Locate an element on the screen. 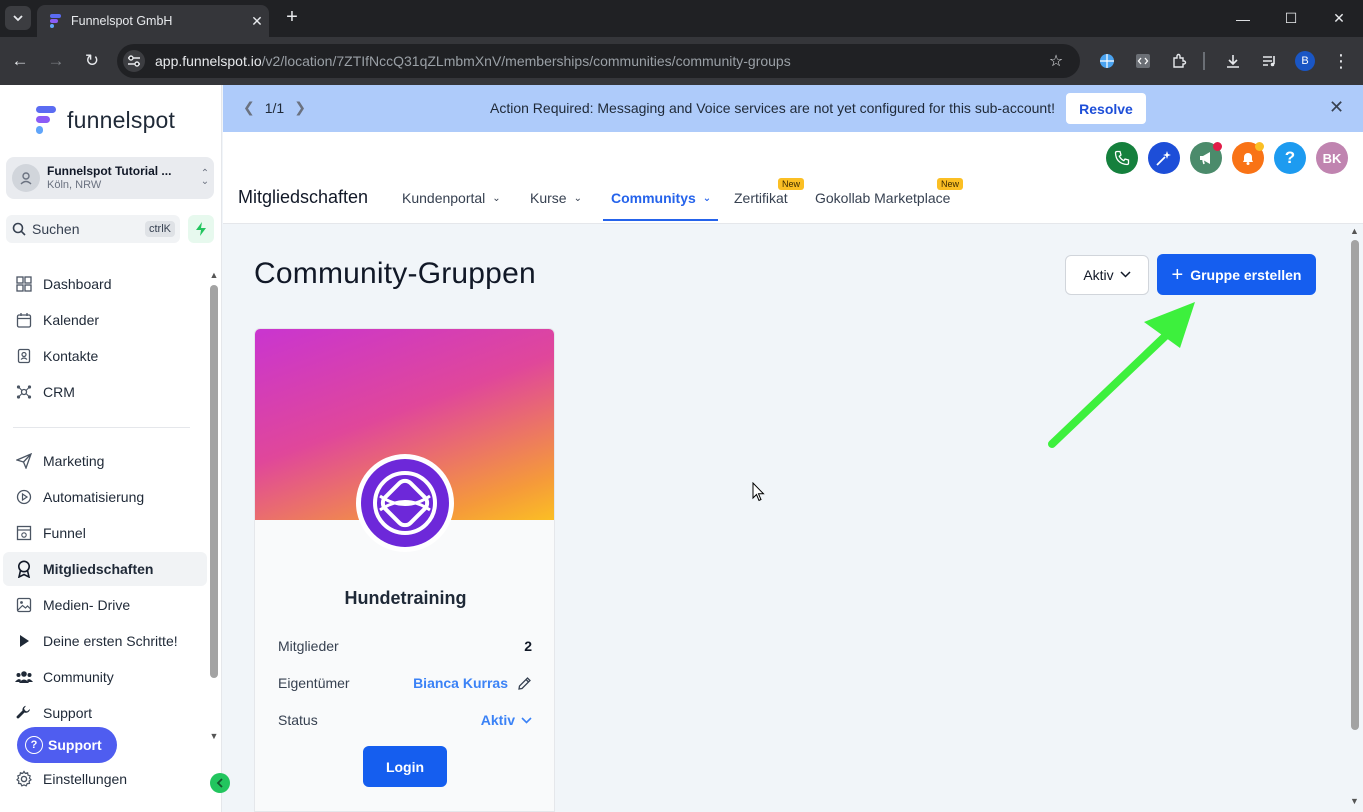 The image size is (1363, 812). tab-close-icon: ✕ is located at coordinates (257, 21).